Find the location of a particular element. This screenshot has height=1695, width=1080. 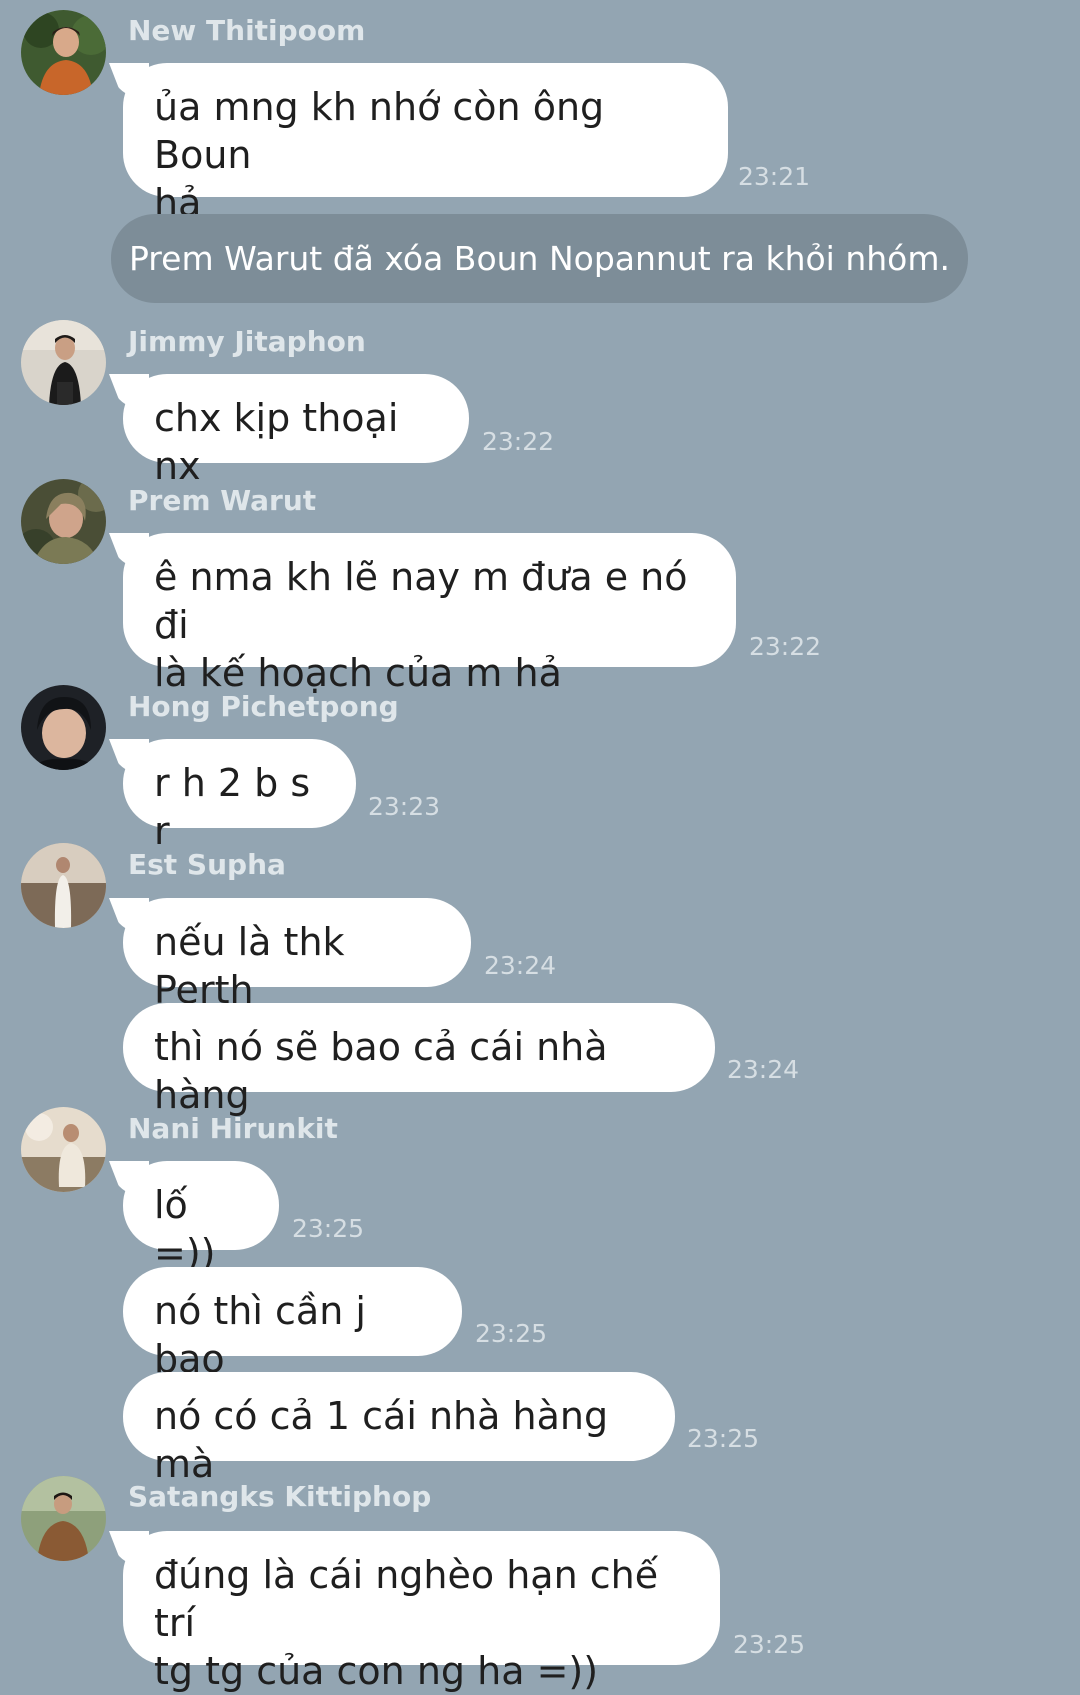

message-bubble: thì nó sẽ bao cả cái nhà hàng is located at coordinates (419, 1060).